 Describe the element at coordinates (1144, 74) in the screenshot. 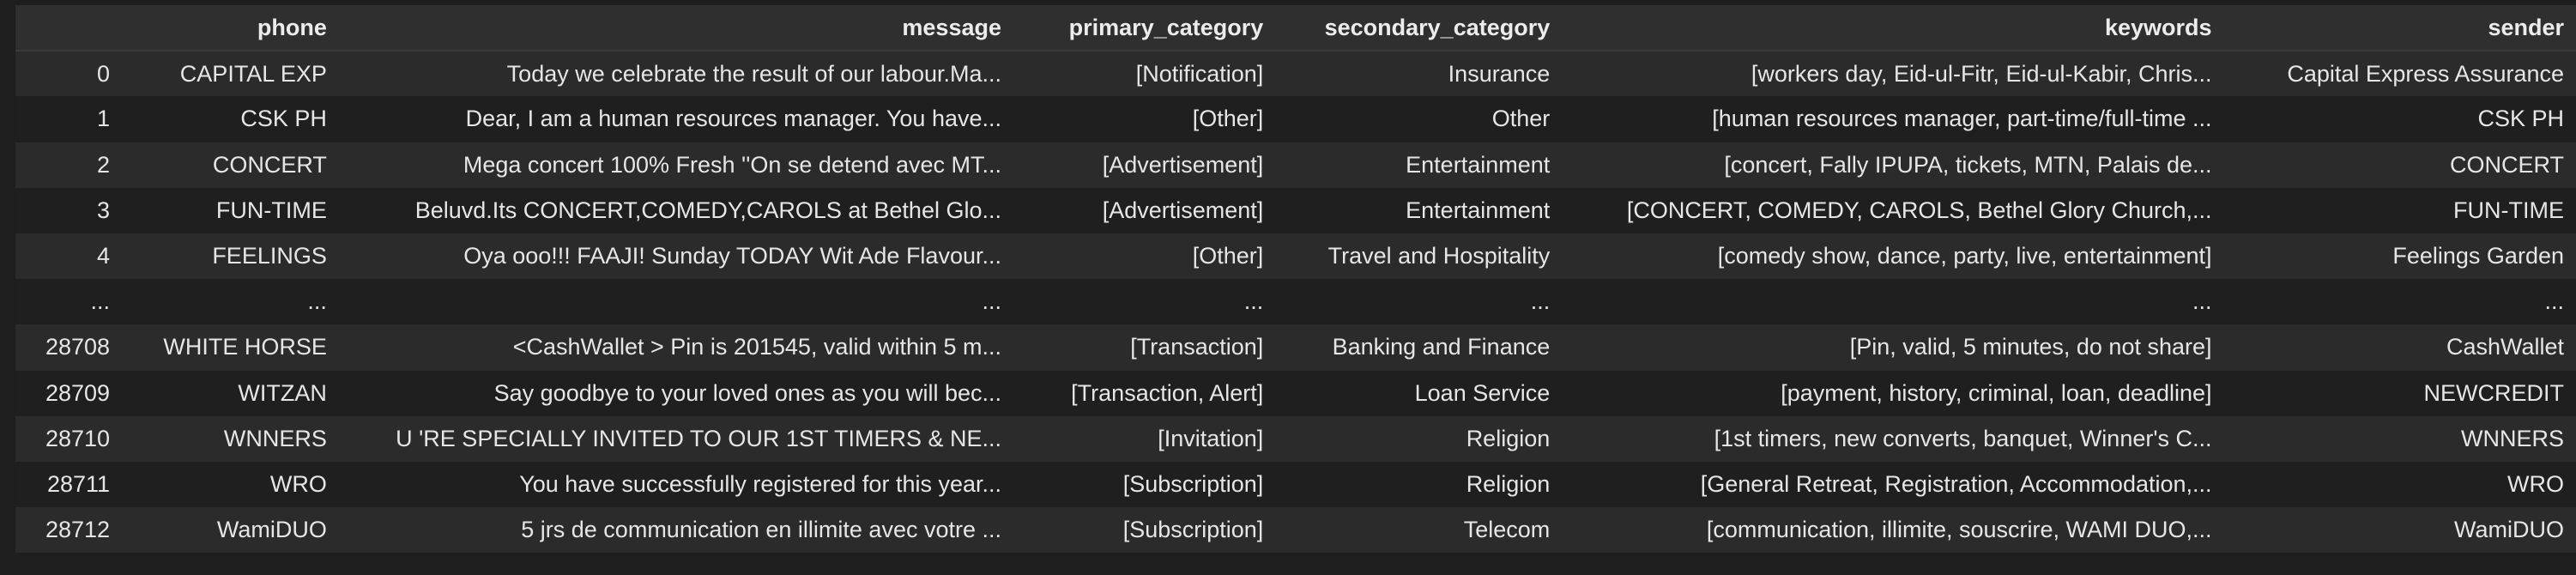

I see `cell-primary-category: [Notification]` at that location.